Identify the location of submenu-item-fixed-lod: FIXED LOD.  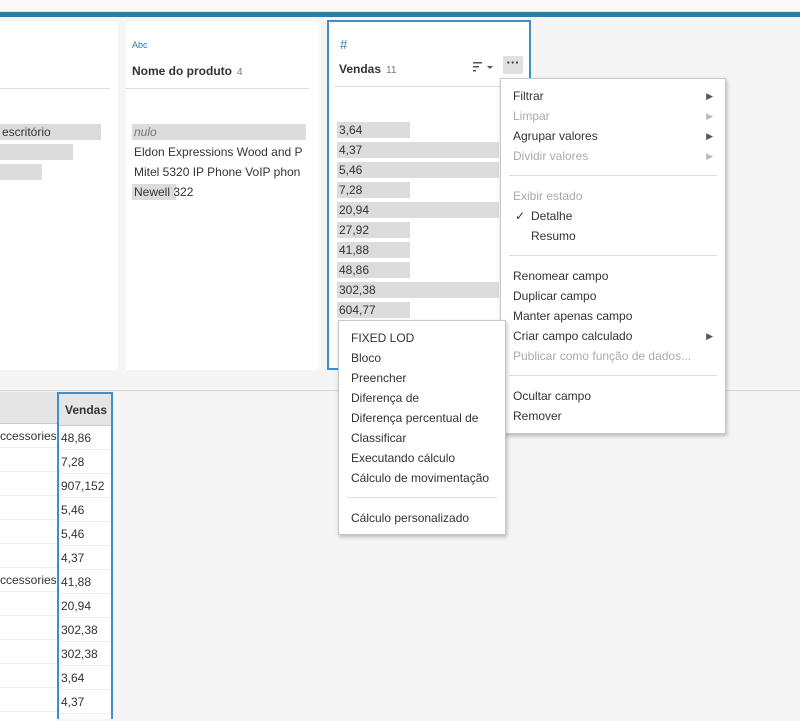
(422, 338).